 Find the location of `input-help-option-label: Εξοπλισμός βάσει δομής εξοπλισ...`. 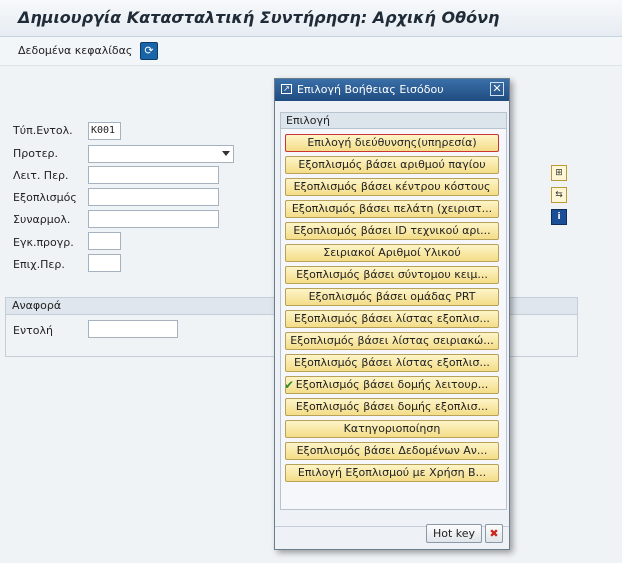

input-help-option-label: Εξοπλισμός βάσει δομής εξοπλισ... is located at coordinates (392, 406).